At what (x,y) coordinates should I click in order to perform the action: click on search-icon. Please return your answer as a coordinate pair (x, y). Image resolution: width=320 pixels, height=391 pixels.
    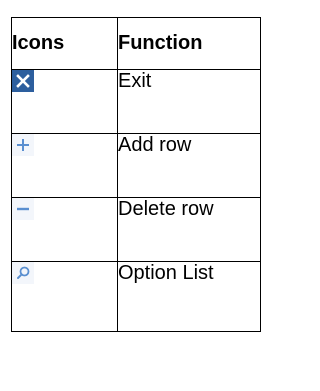
    Looking at the image, I should click on (23, 273).